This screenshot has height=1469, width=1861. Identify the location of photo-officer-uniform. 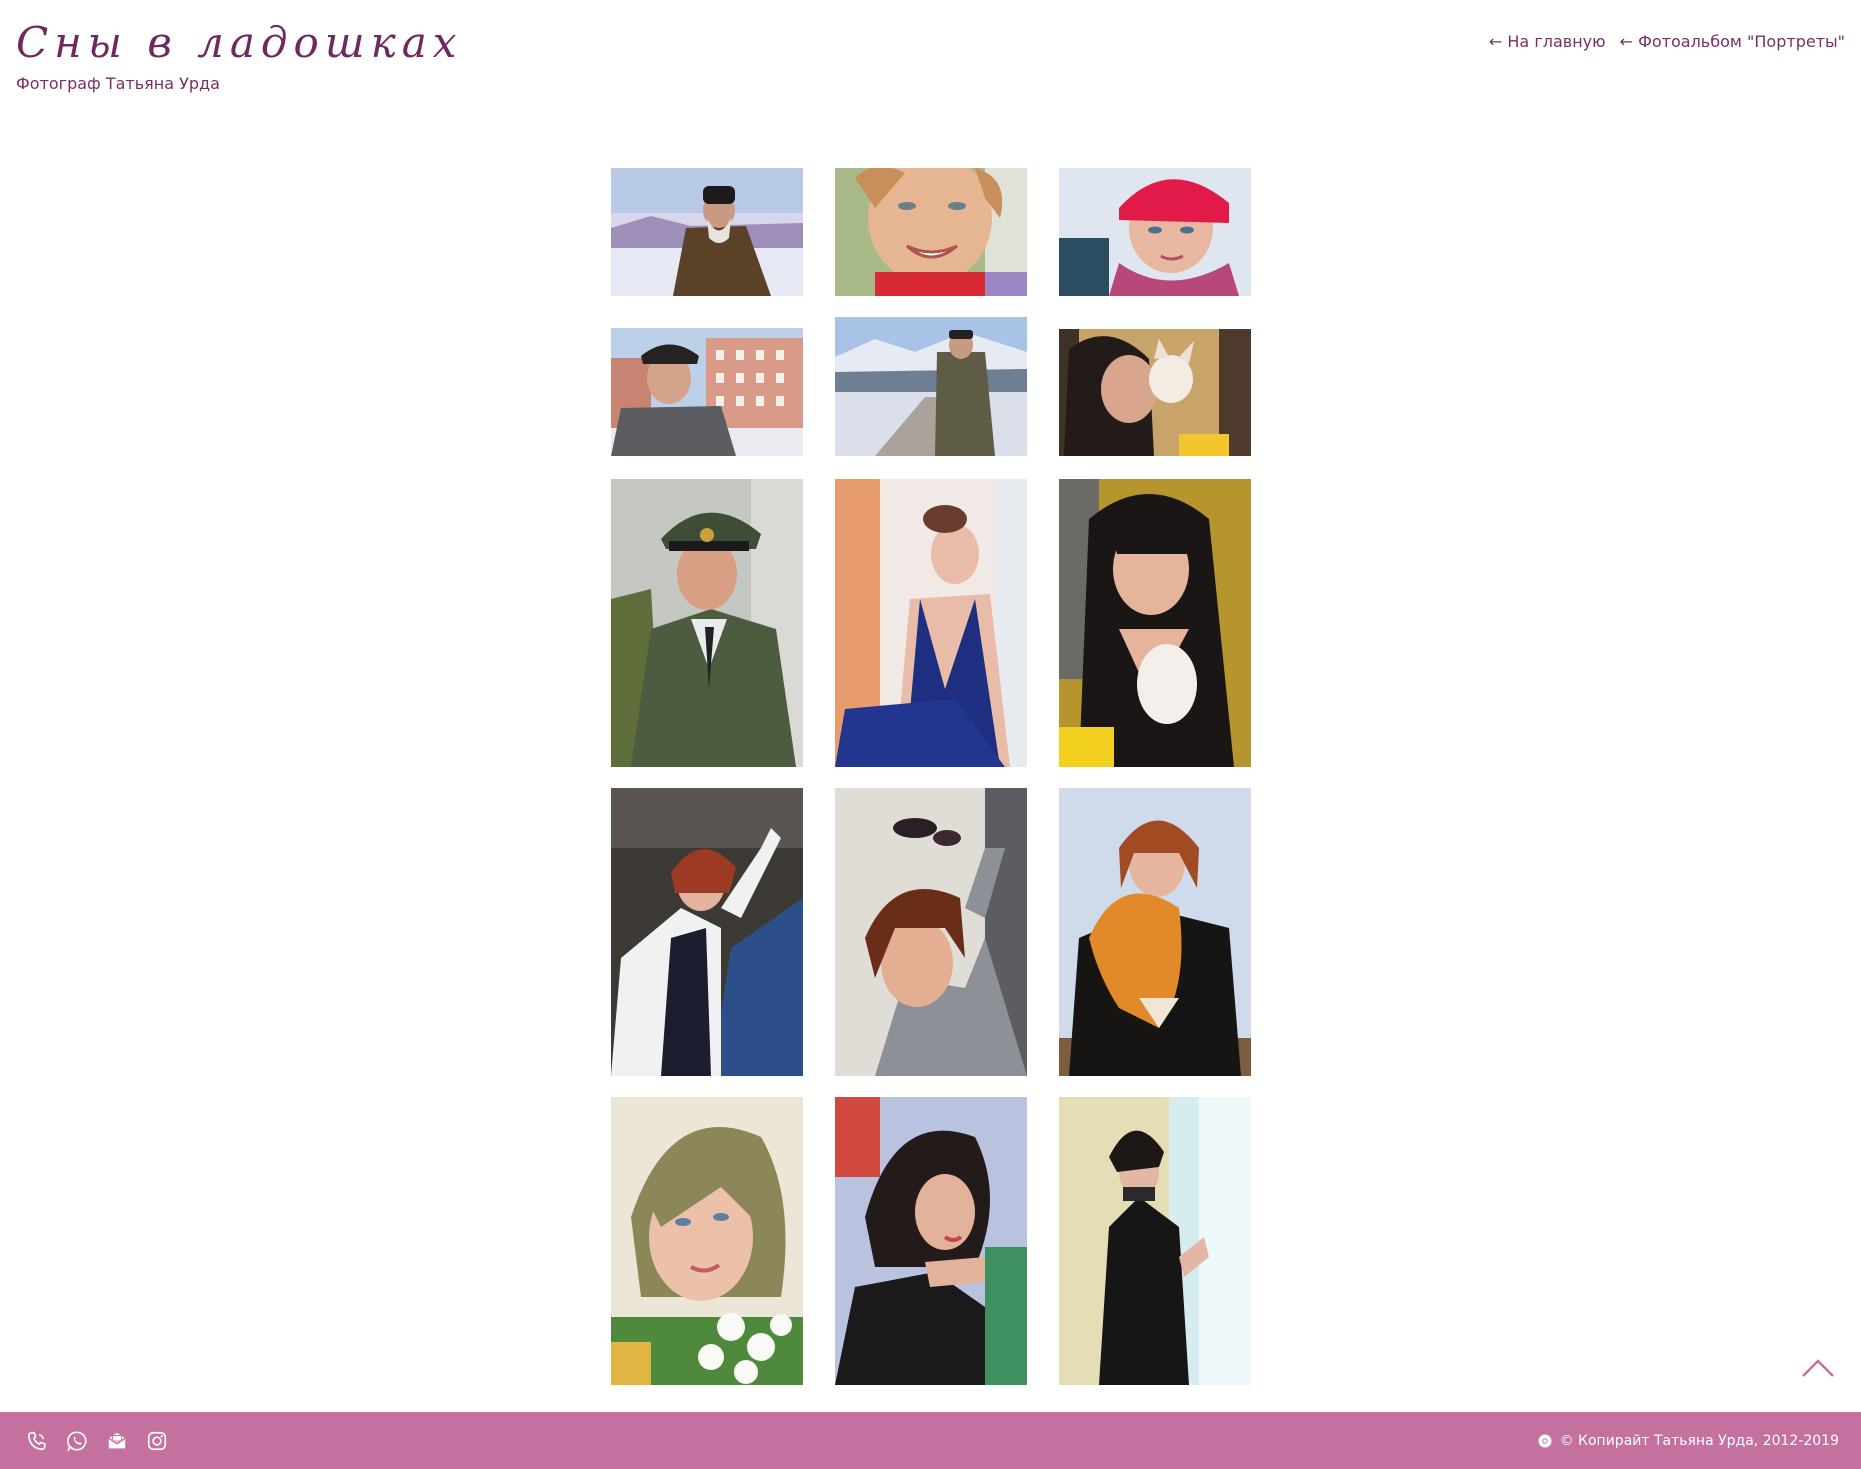
(707, 623).